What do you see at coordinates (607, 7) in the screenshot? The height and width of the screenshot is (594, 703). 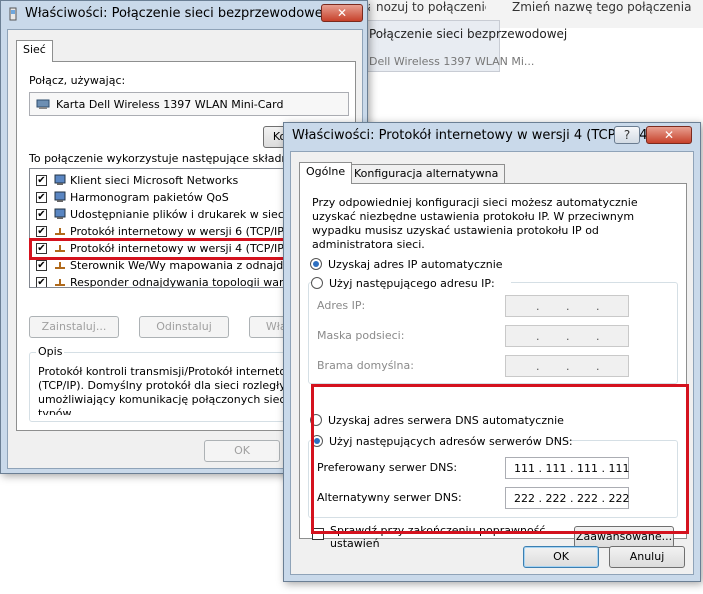 I see `toolbar-item-rename: Zmień nazwę tego połączenia` at bounding box center [607, 7].